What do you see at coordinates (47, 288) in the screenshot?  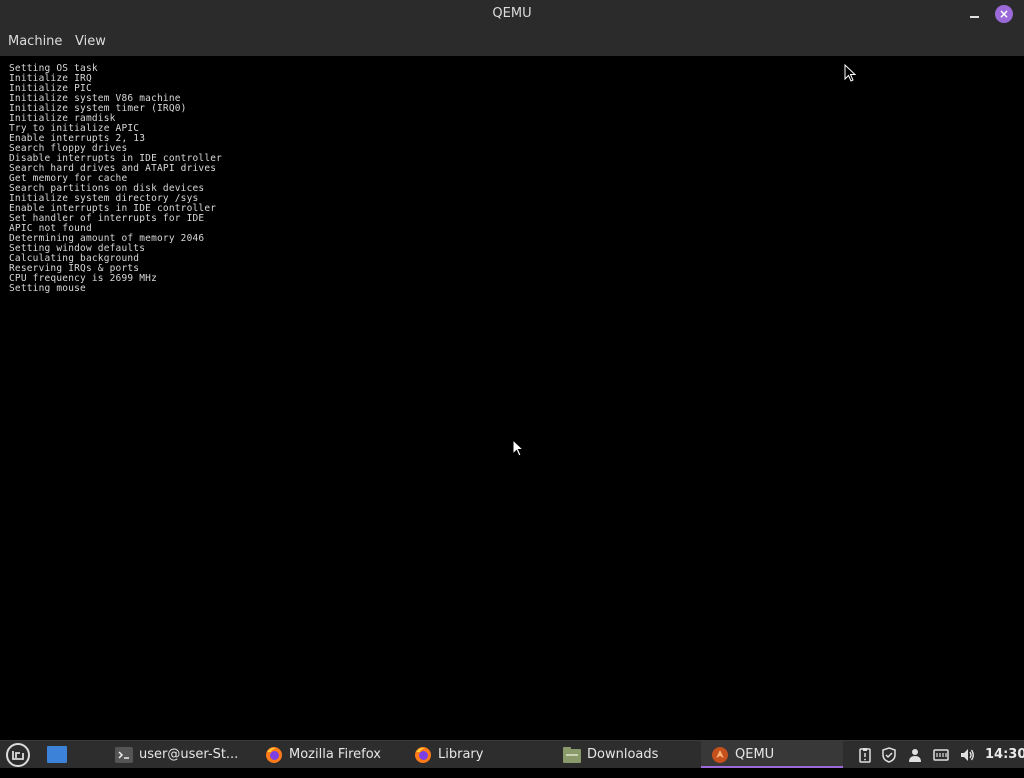 I see `console-line: Setting mouse` at bounding box center [47, 288].